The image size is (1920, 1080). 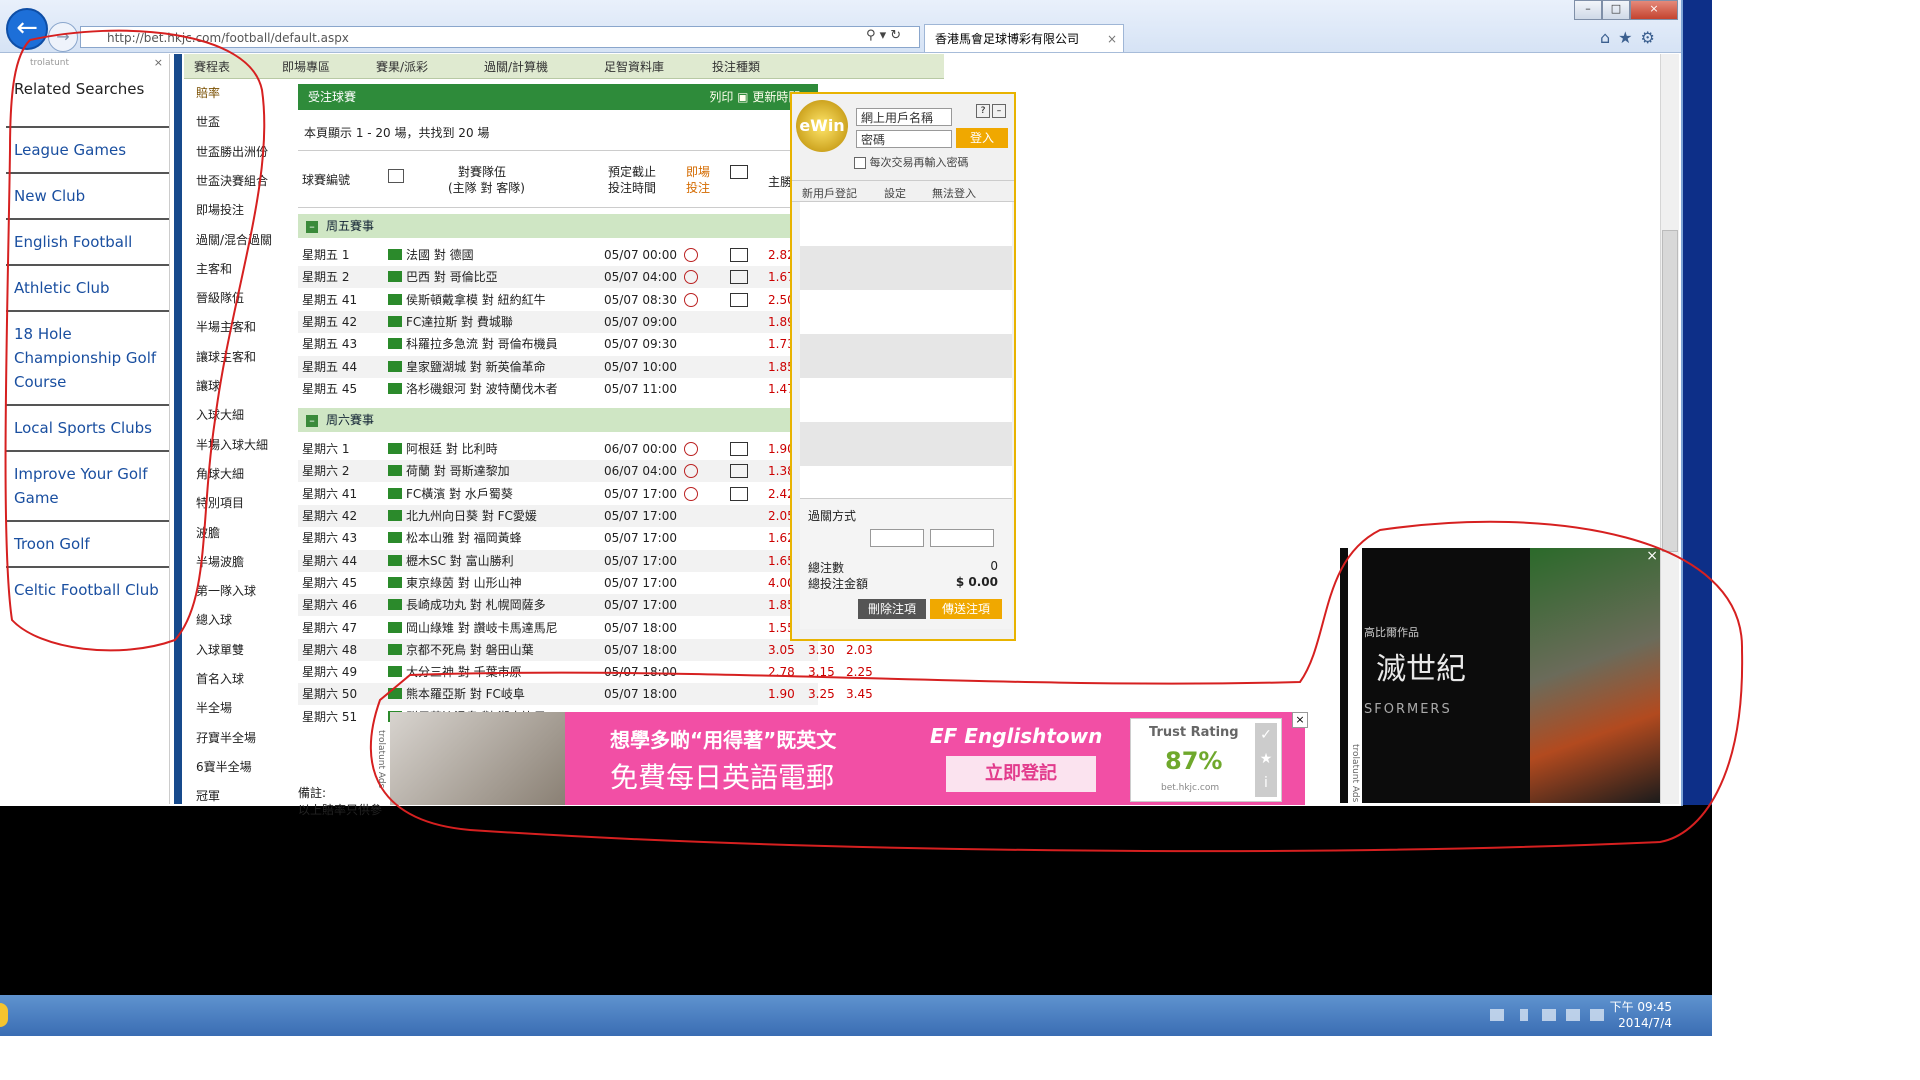 I want to click on clock-time: 下午 09:45, so click(x=1640, y=1007).